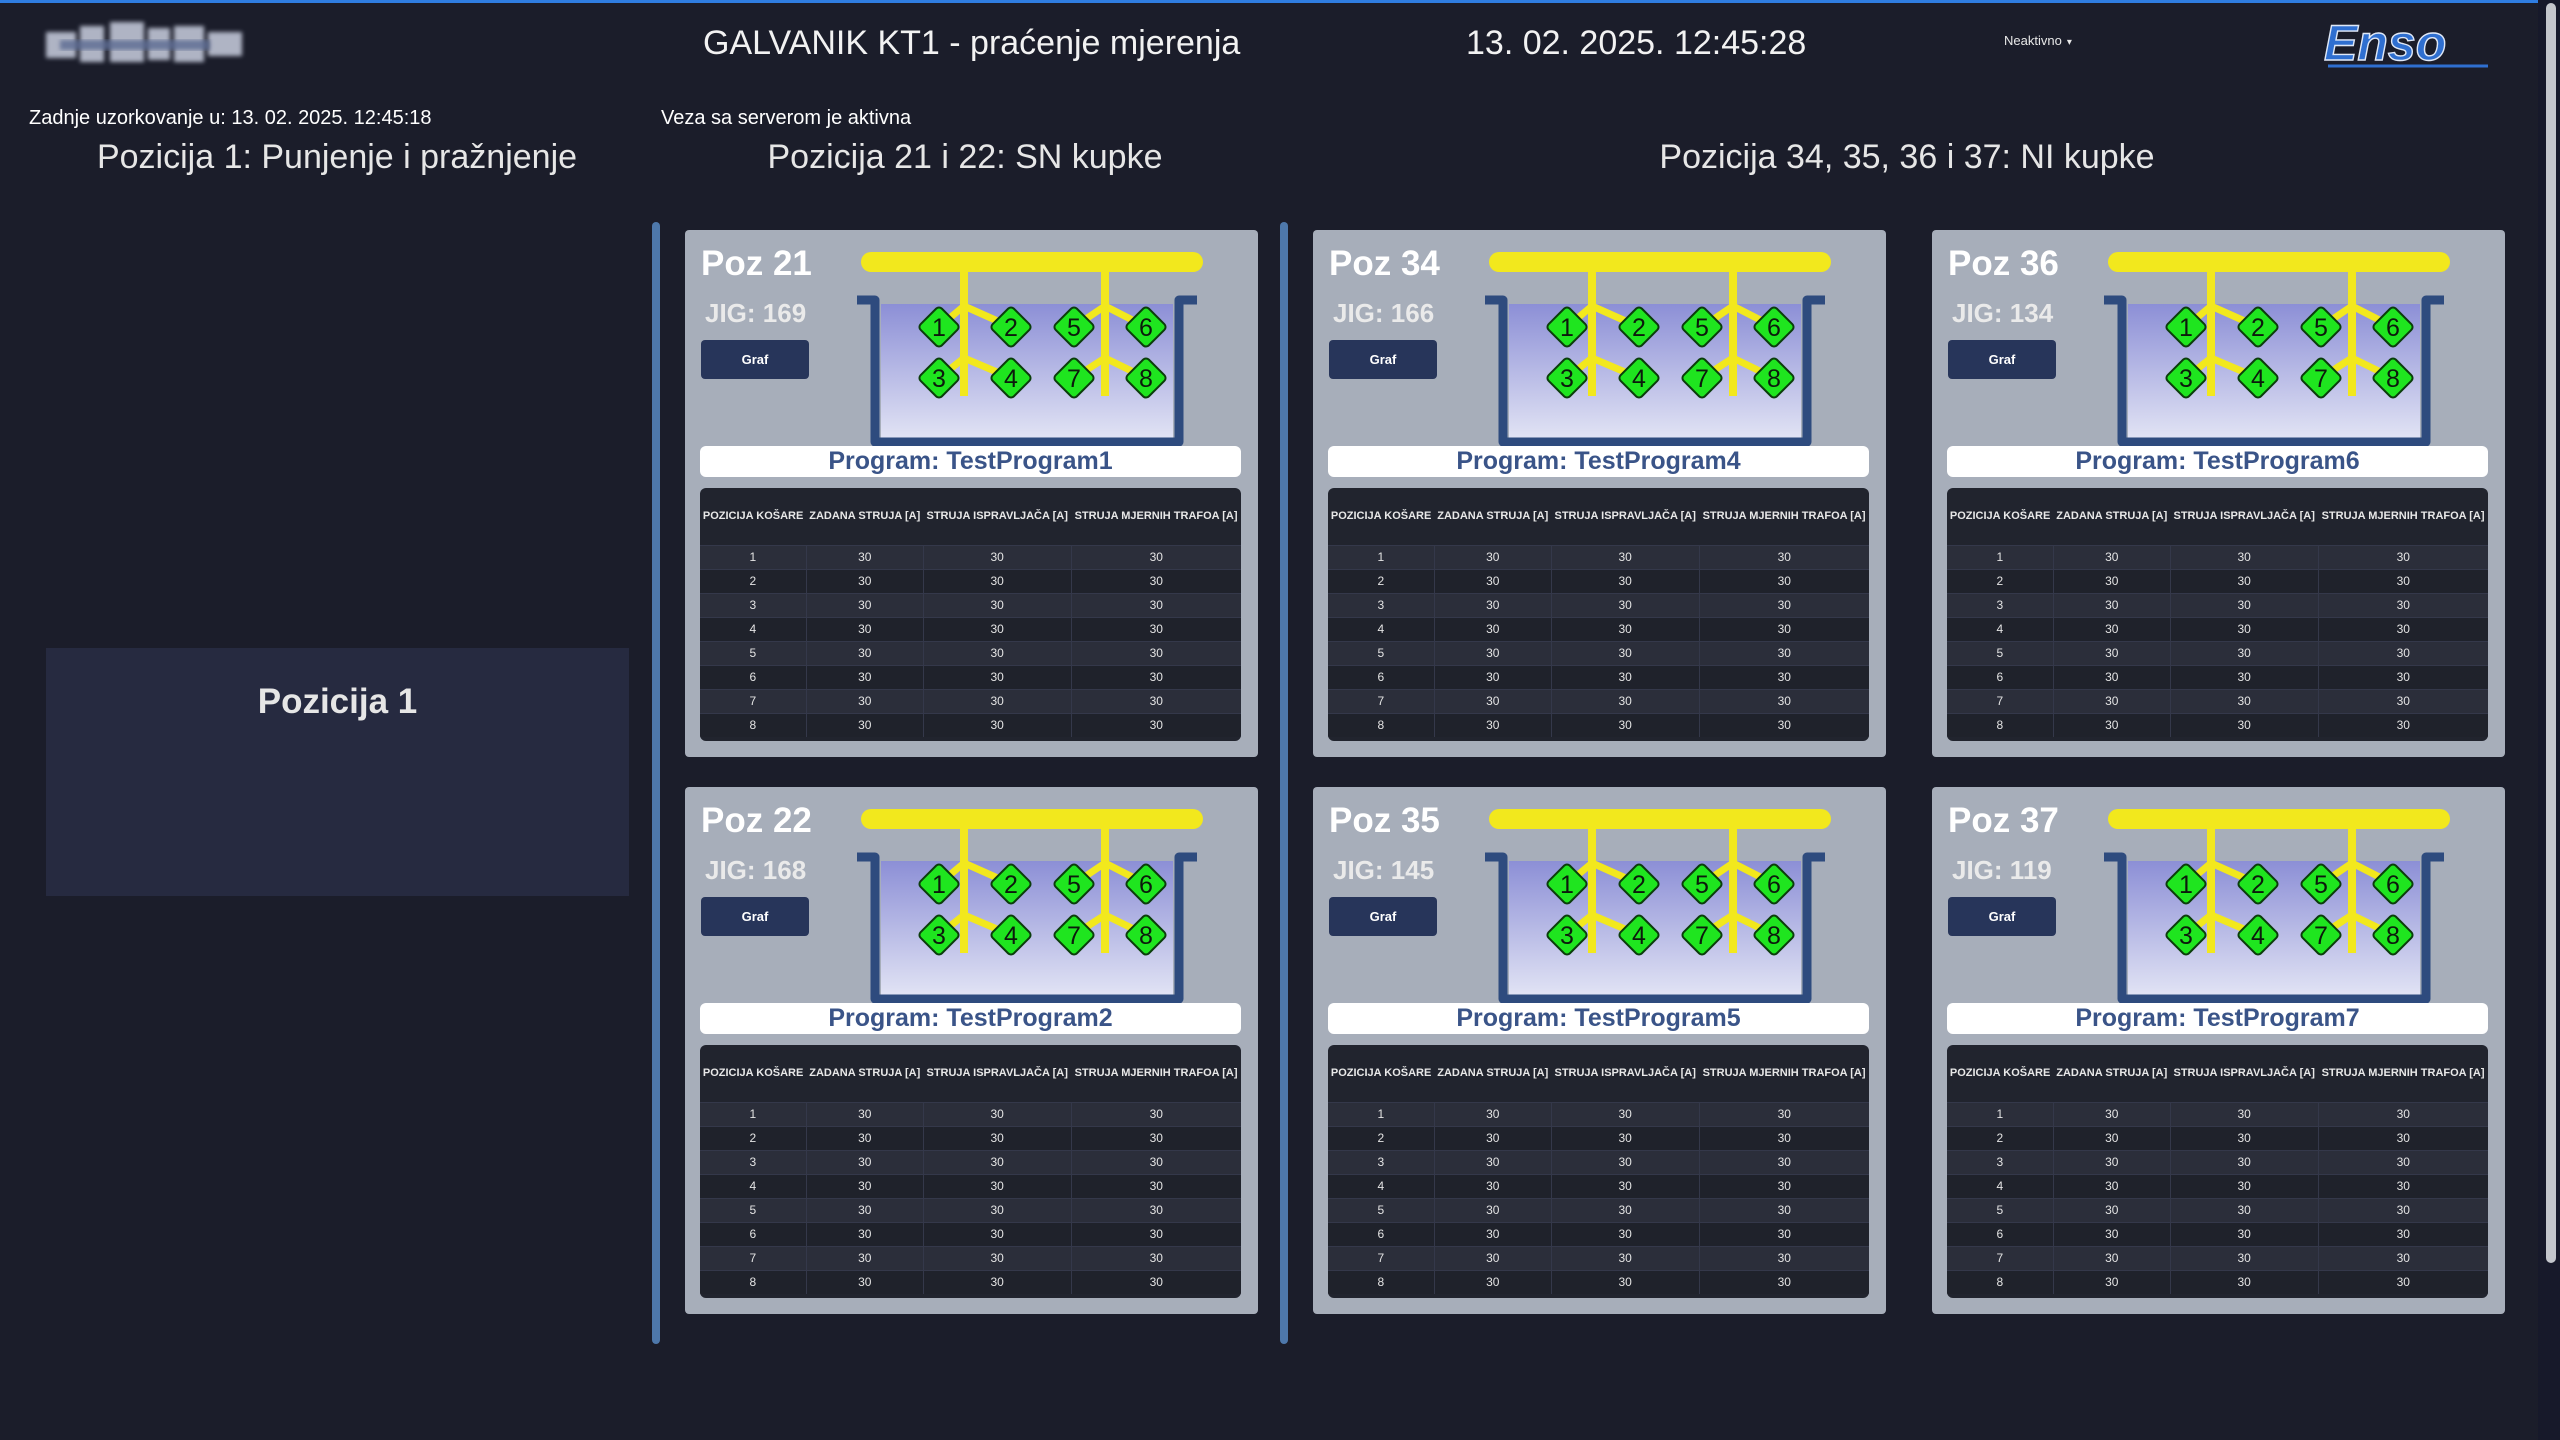 This screenshot has height=1440, width=2560. I want to click on table-header: POZICIJA KOŠARE, so click(1381, 515).